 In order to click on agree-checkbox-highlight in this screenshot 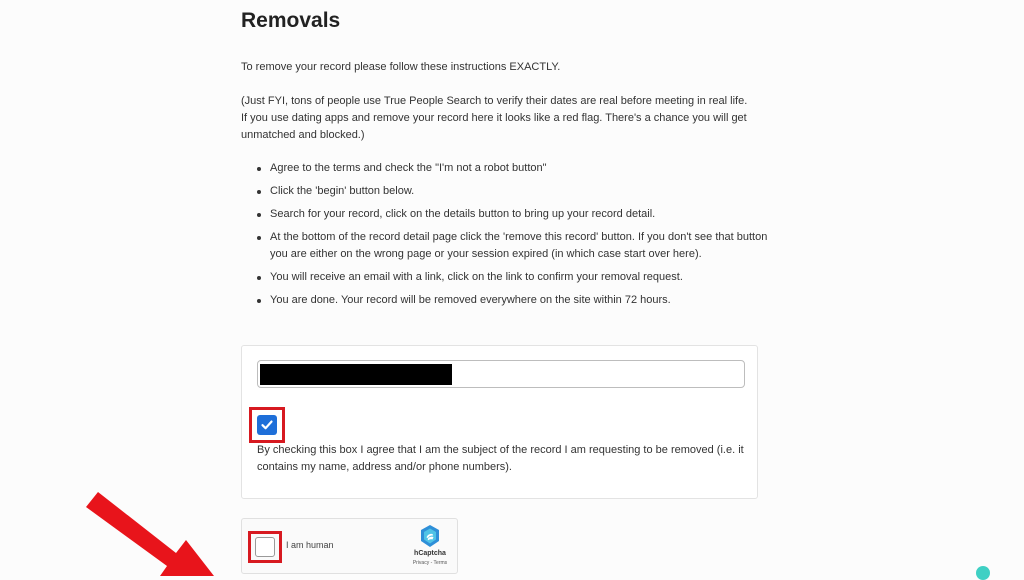, I will do `click(267, 425)`.